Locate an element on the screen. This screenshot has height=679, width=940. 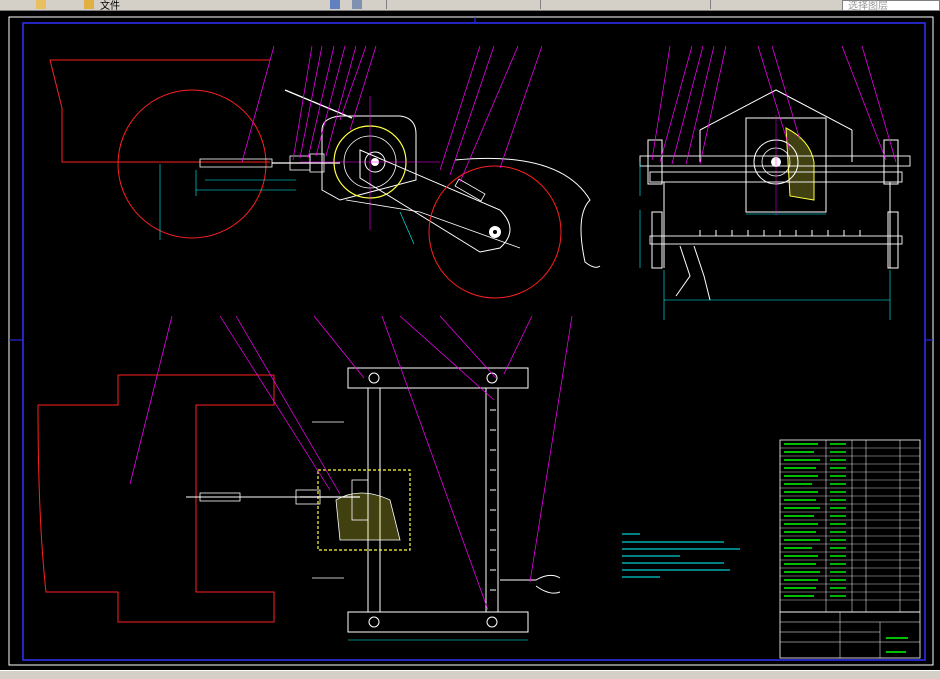
bom-table is located at coordinates (850, 526).